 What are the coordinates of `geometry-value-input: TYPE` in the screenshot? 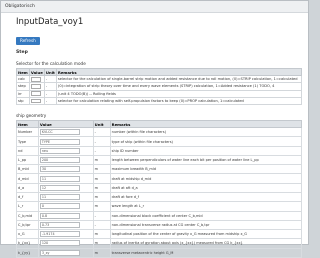 It's located at (59, 141).